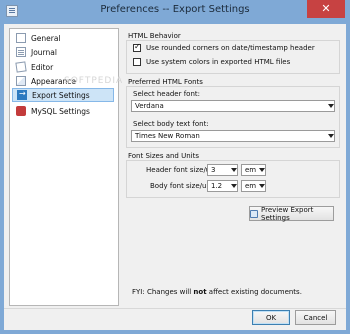  I want to click on fyi-prefix: FYI: Changes will, so click(163, 292).